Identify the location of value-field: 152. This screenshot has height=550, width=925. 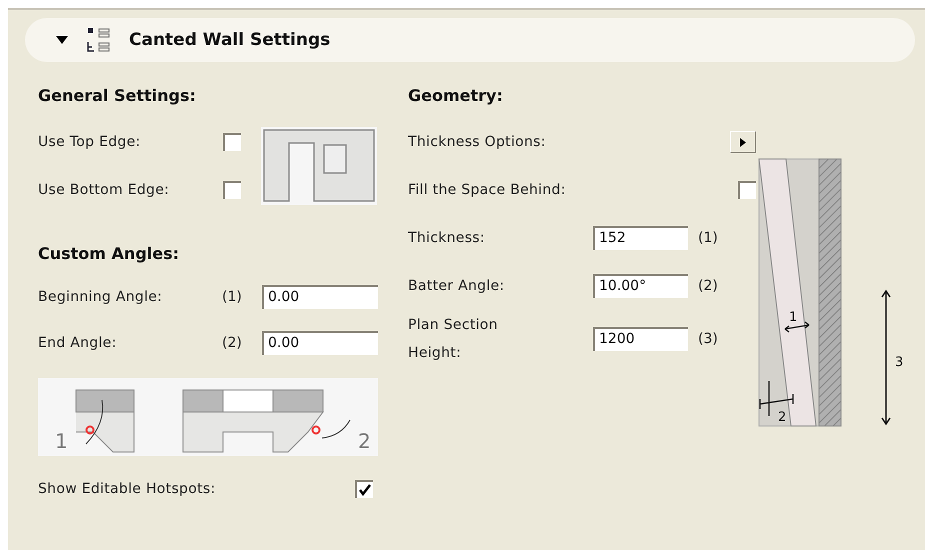
(640, 238).